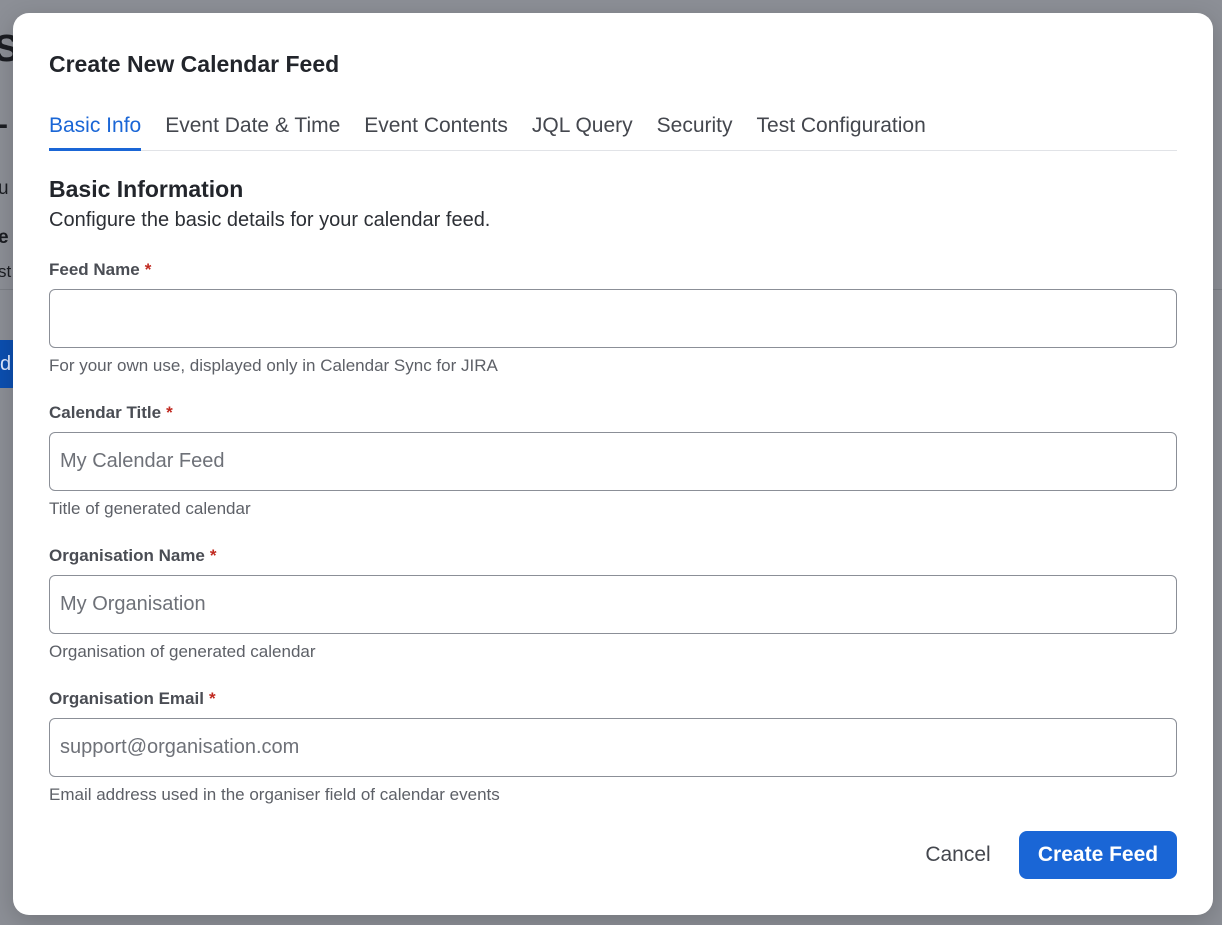 The image size is (1222, 925). I want to click on background-button-label: d, so click(6, 364).